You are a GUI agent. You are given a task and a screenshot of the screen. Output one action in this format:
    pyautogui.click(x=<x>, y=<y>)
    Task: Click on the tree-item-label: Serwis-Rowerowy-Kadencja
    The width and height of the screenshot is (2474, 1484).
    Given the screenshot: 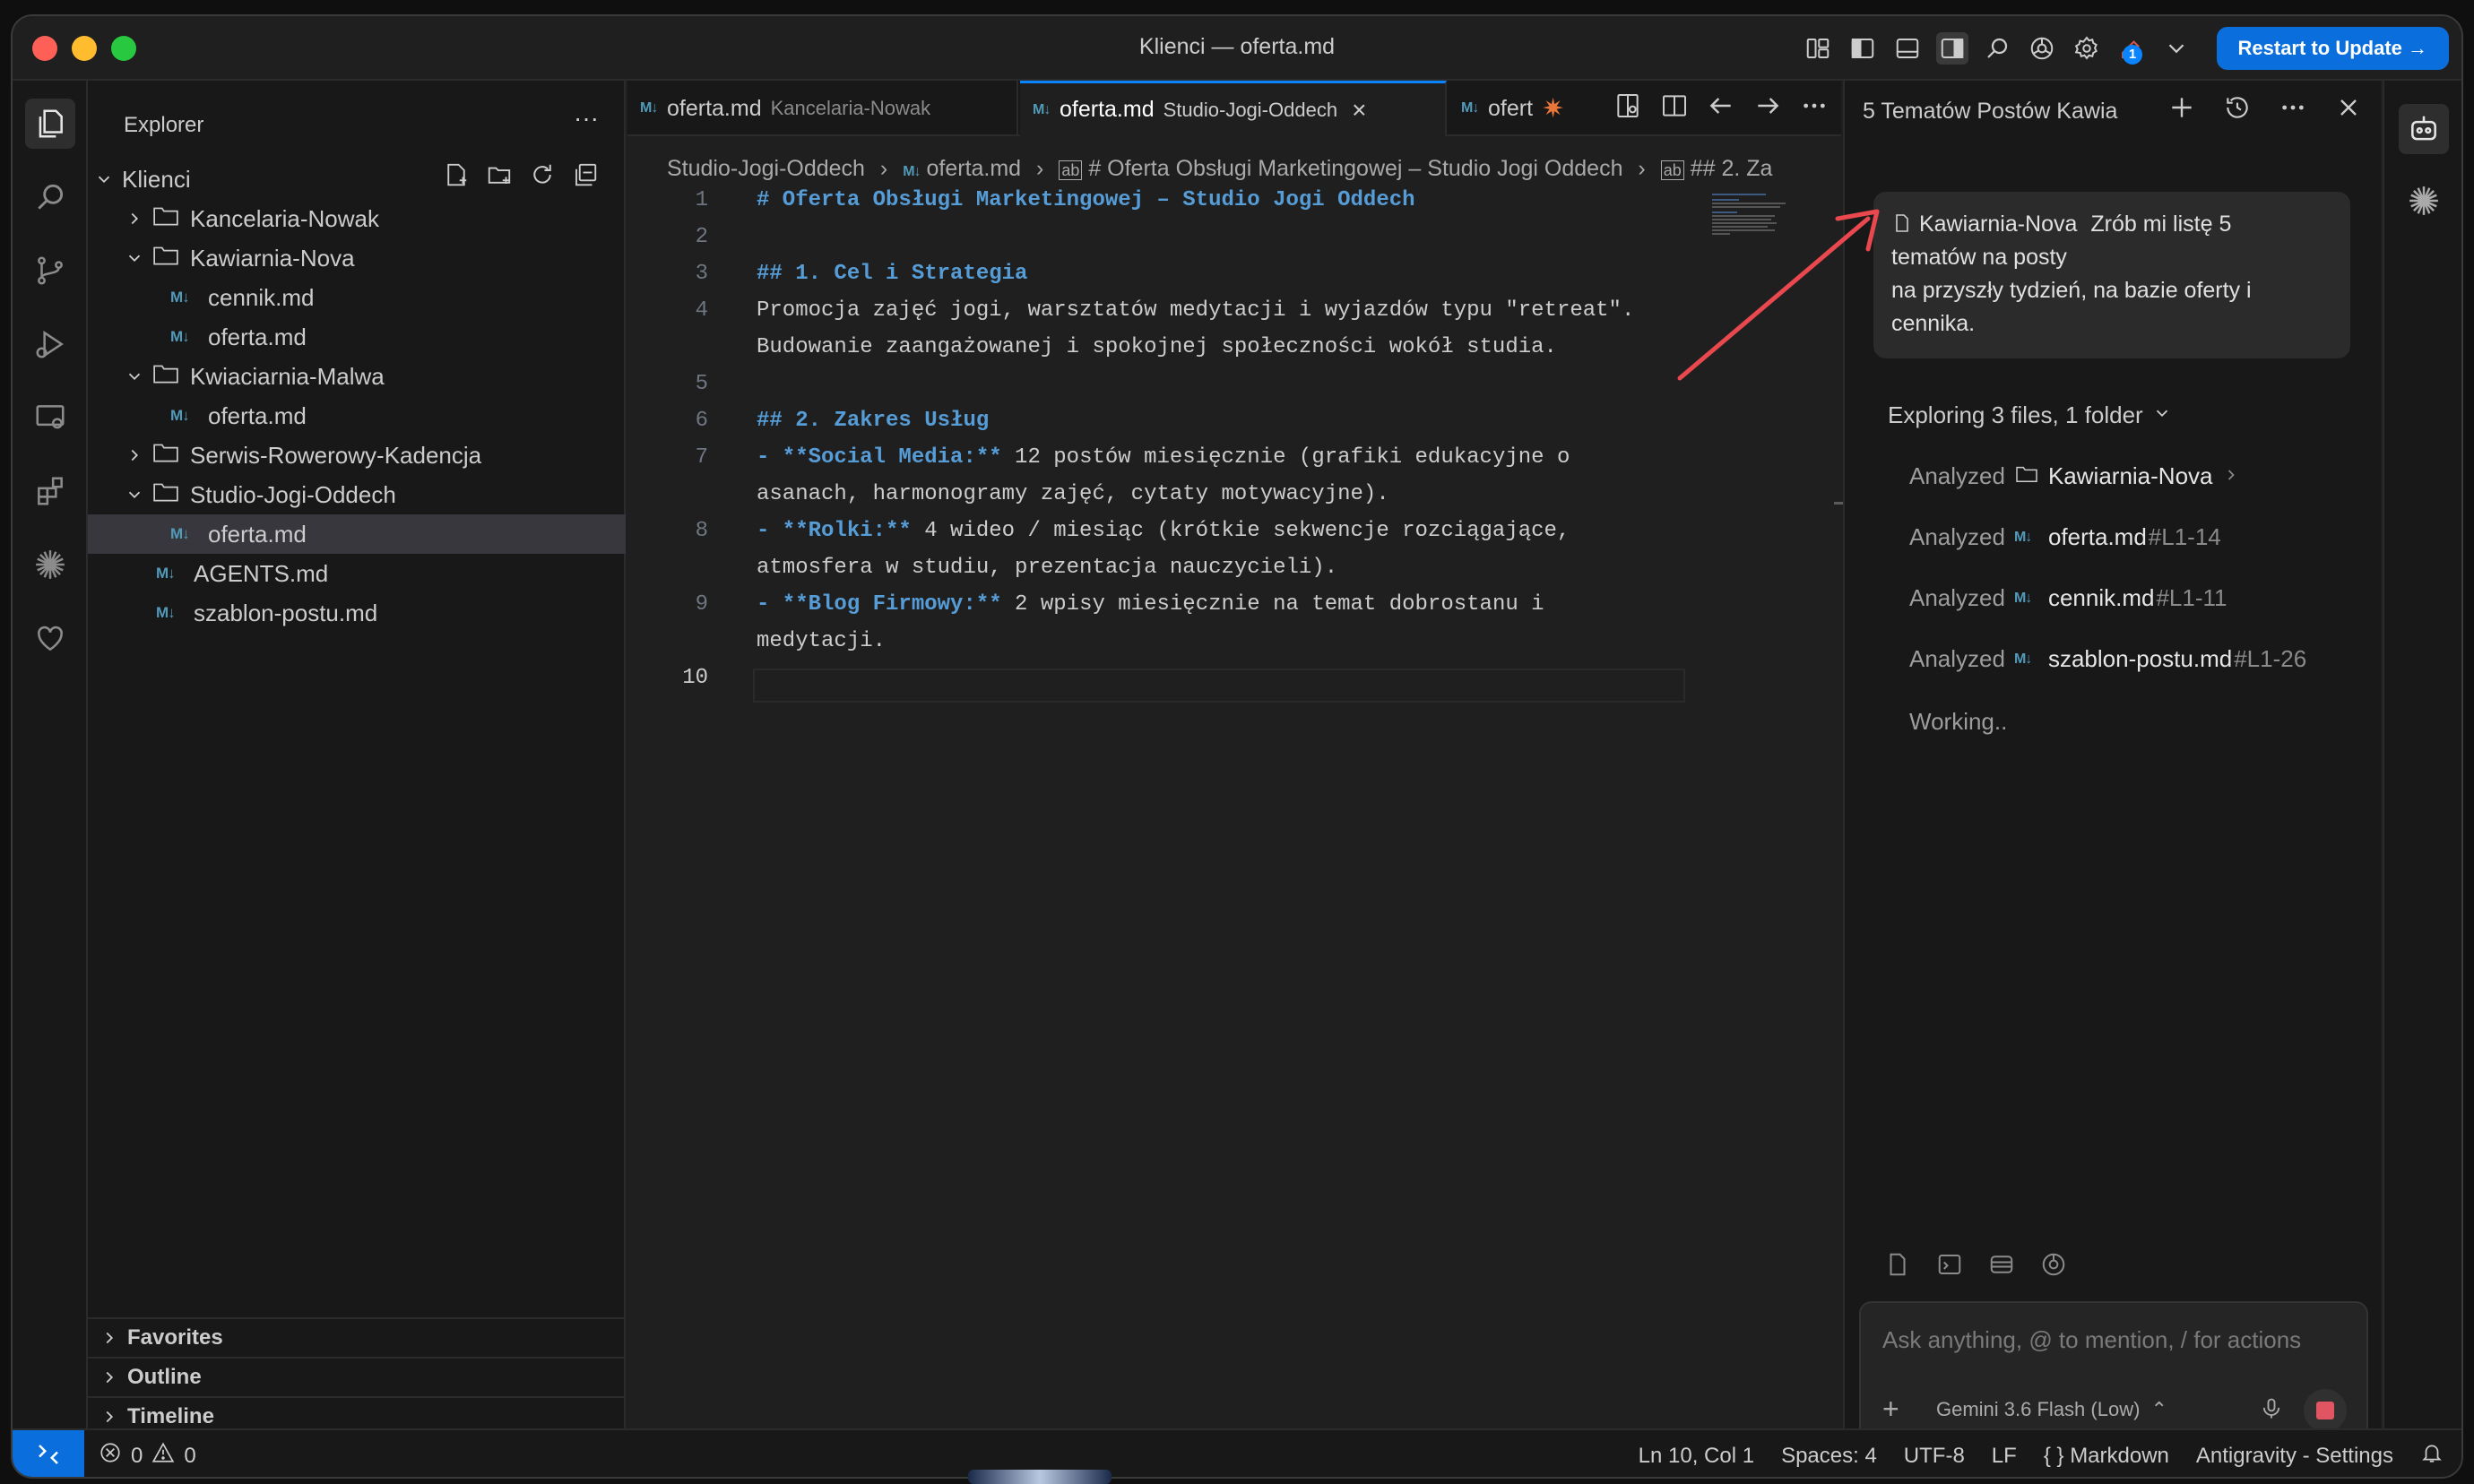 What is the action you would take?
    pyautogui.click(x=336, y=455)
    